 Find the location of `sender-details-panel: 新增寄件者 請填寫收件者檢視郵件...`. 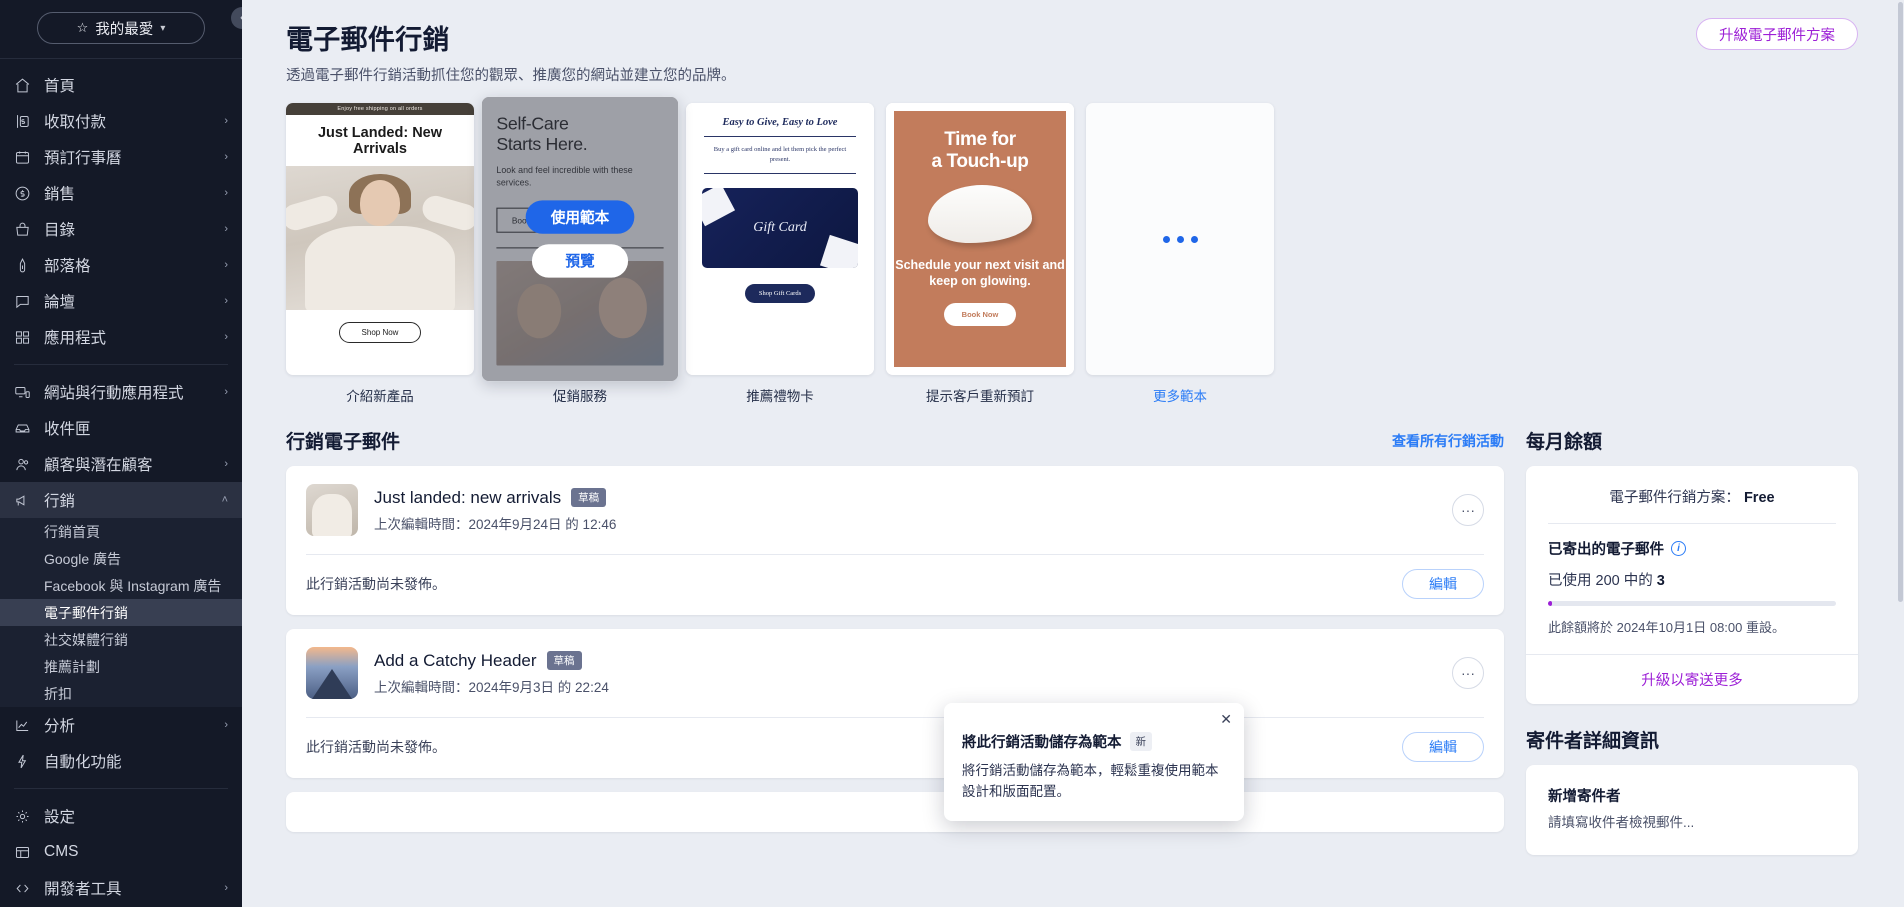

sender-details-panel: 新增寄件者 請填寫收件者檢視郵件... is located at coordinates (1692, 810).